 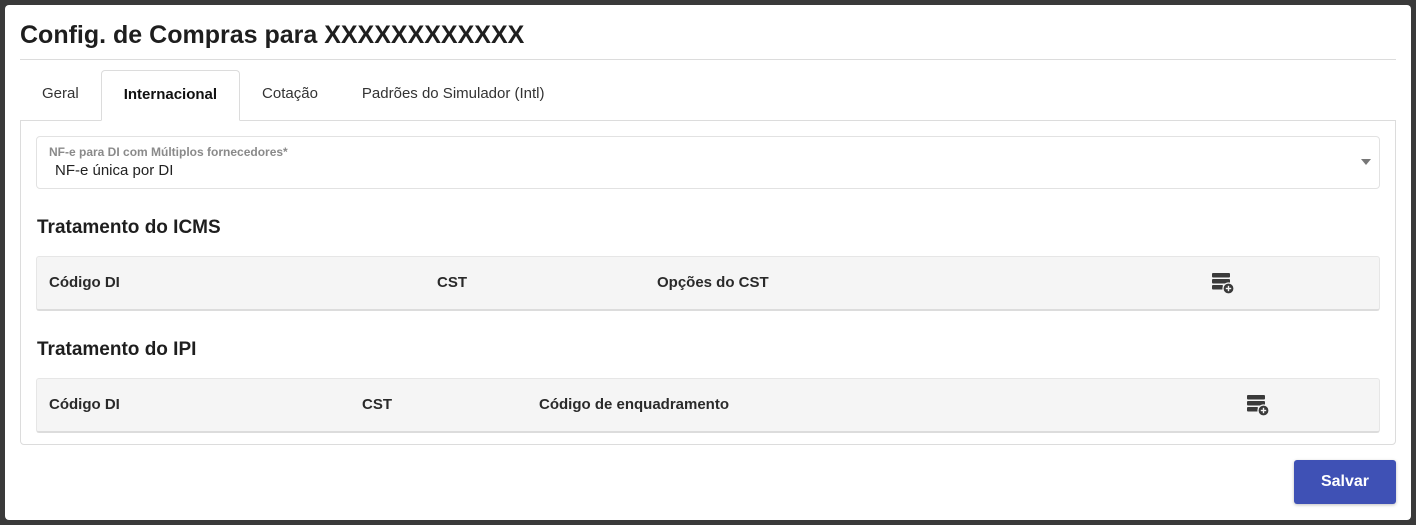 What do you see at coordinates (170, 95) in the screenshot?
I see `tab-internacional: Internacional` at bounding box center [170, 95].